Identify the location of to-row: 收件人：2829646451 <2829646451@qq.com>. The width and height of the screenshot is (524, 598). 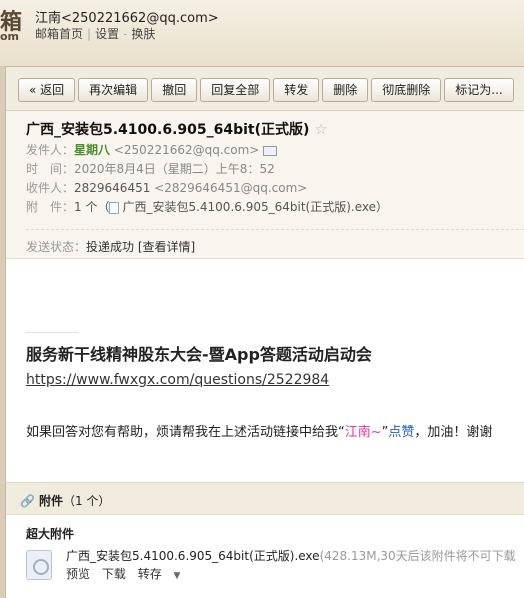
(275, 188).